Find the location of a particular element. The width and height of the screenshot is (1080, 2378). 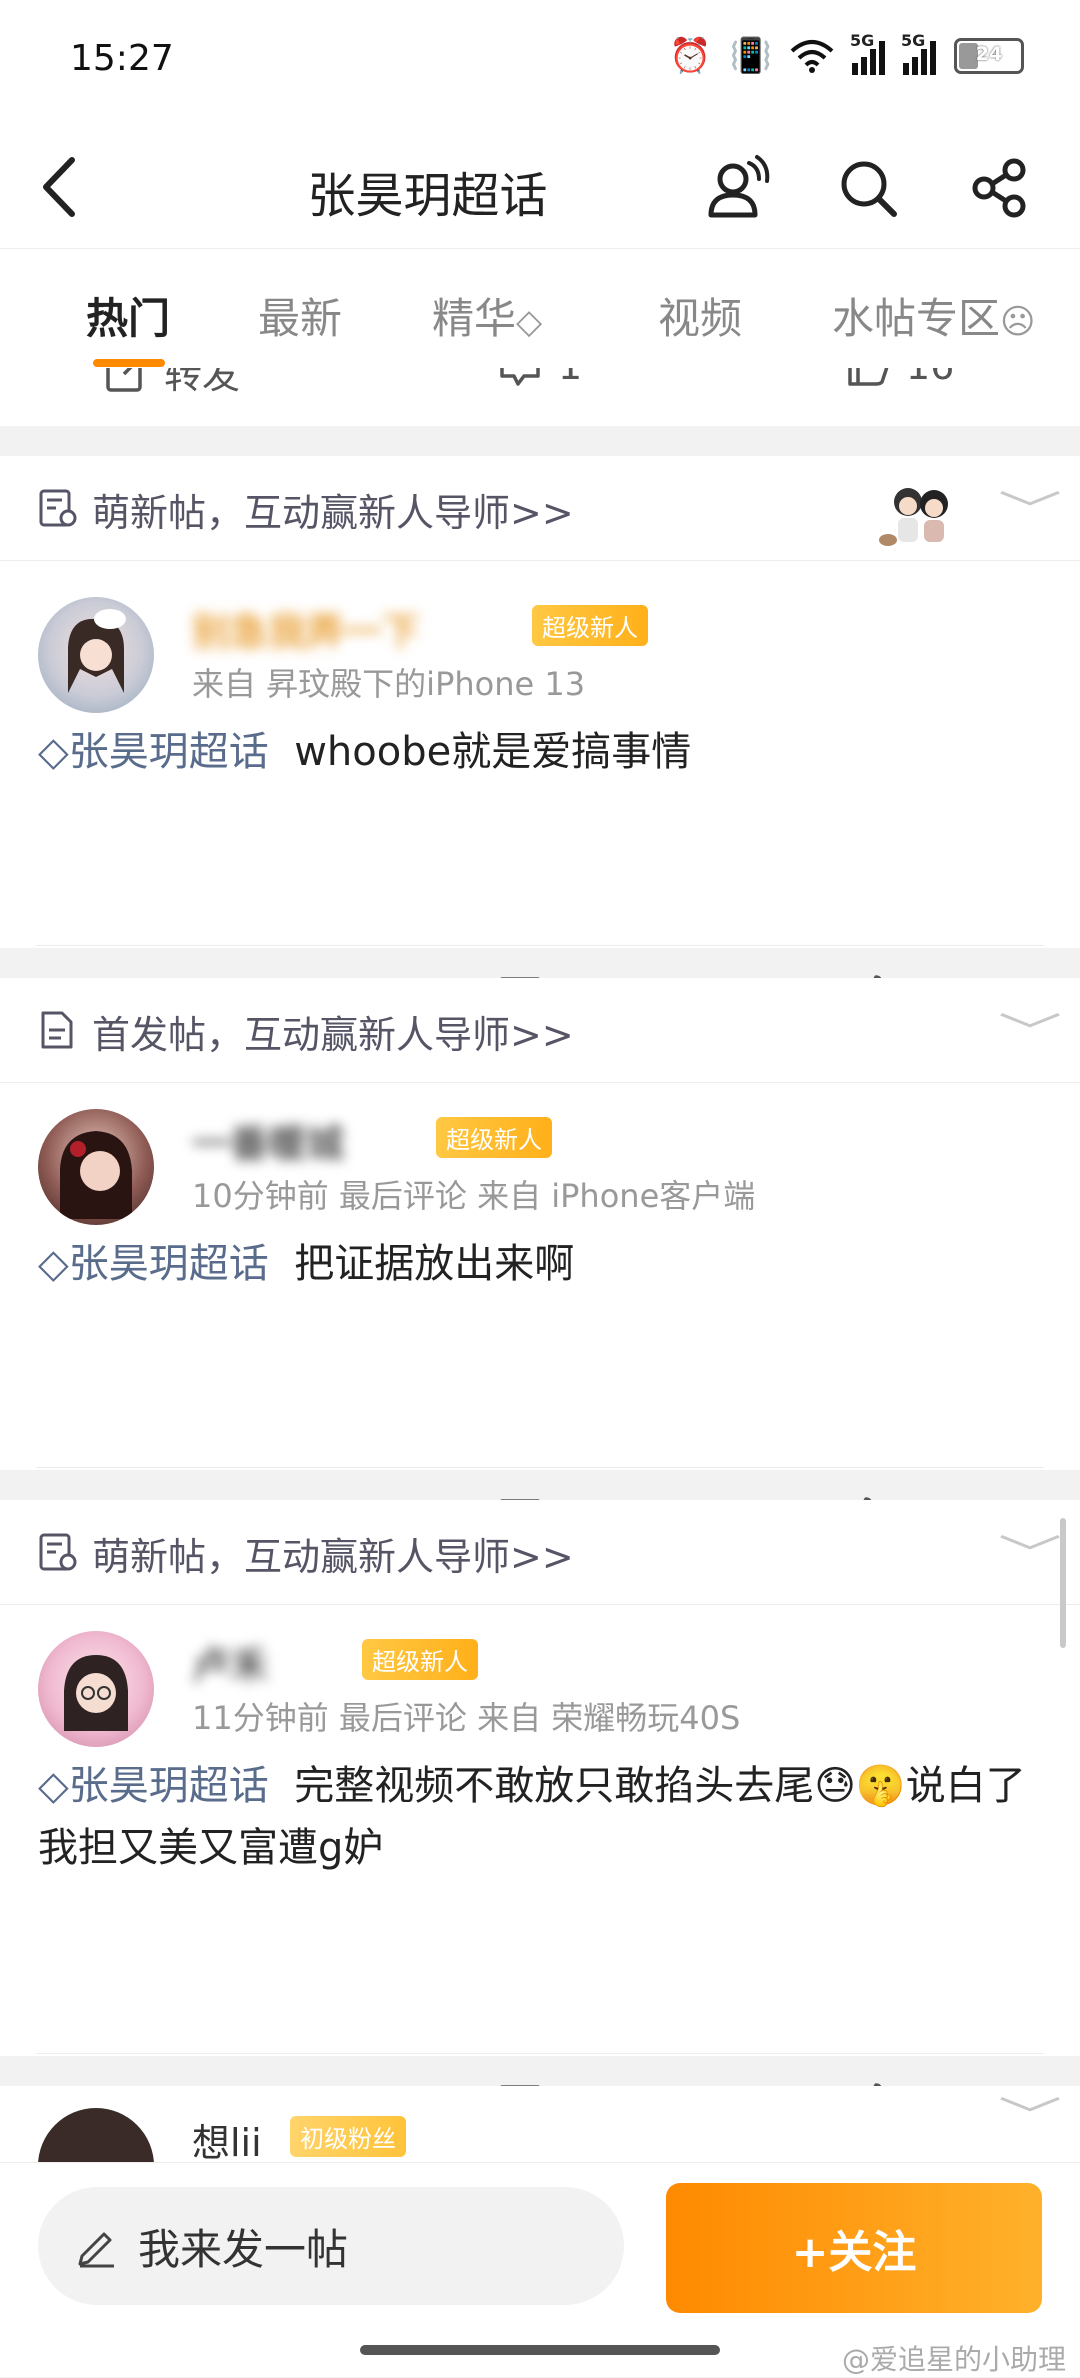

repost-label: 转发 is located at coordinates (202, 382).